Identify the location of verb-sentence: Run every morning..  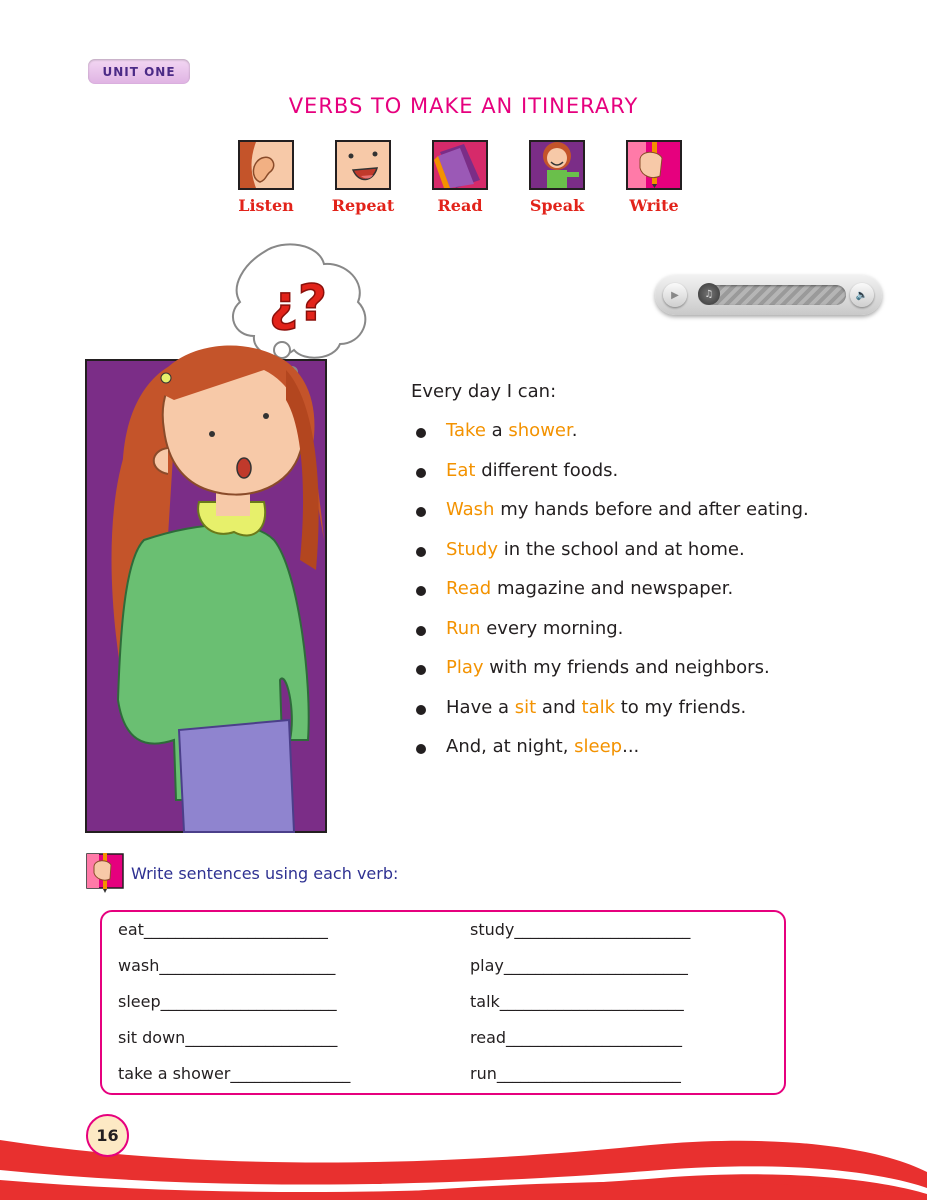
(534, 628).